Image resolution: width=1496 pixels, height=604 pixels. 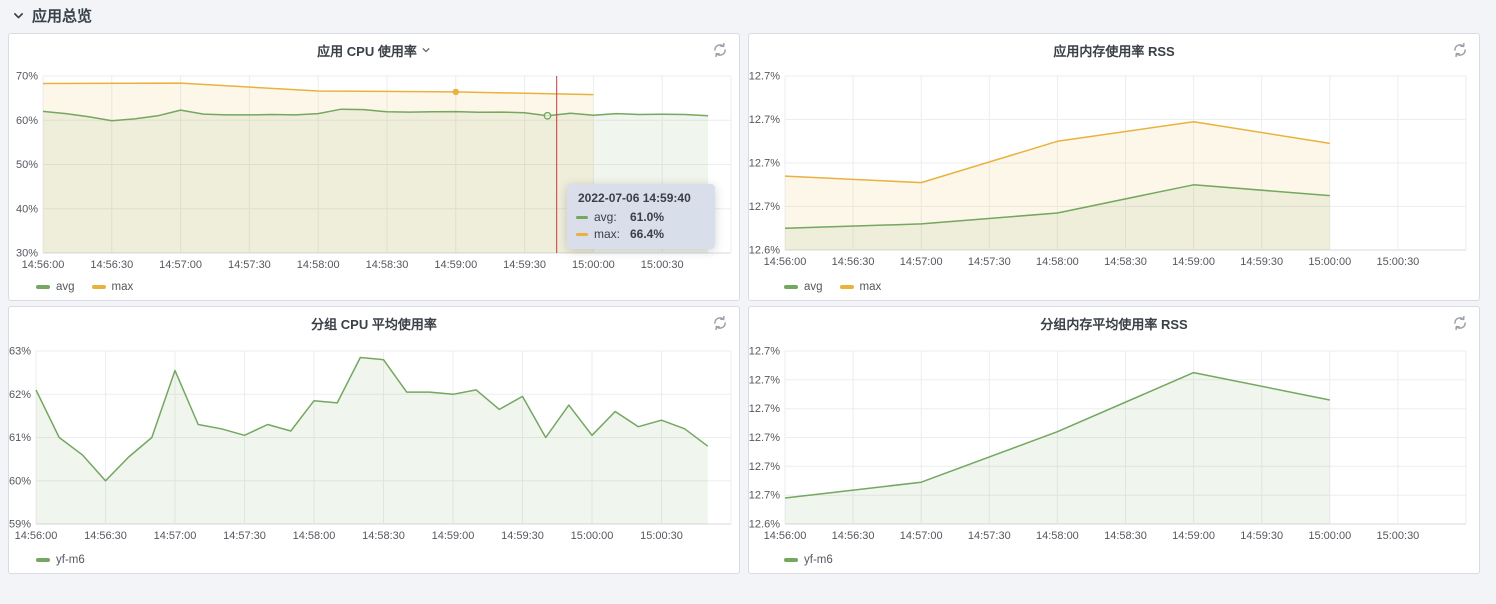 I want to click on svg-text: 59%, so click(x=20, y=525).